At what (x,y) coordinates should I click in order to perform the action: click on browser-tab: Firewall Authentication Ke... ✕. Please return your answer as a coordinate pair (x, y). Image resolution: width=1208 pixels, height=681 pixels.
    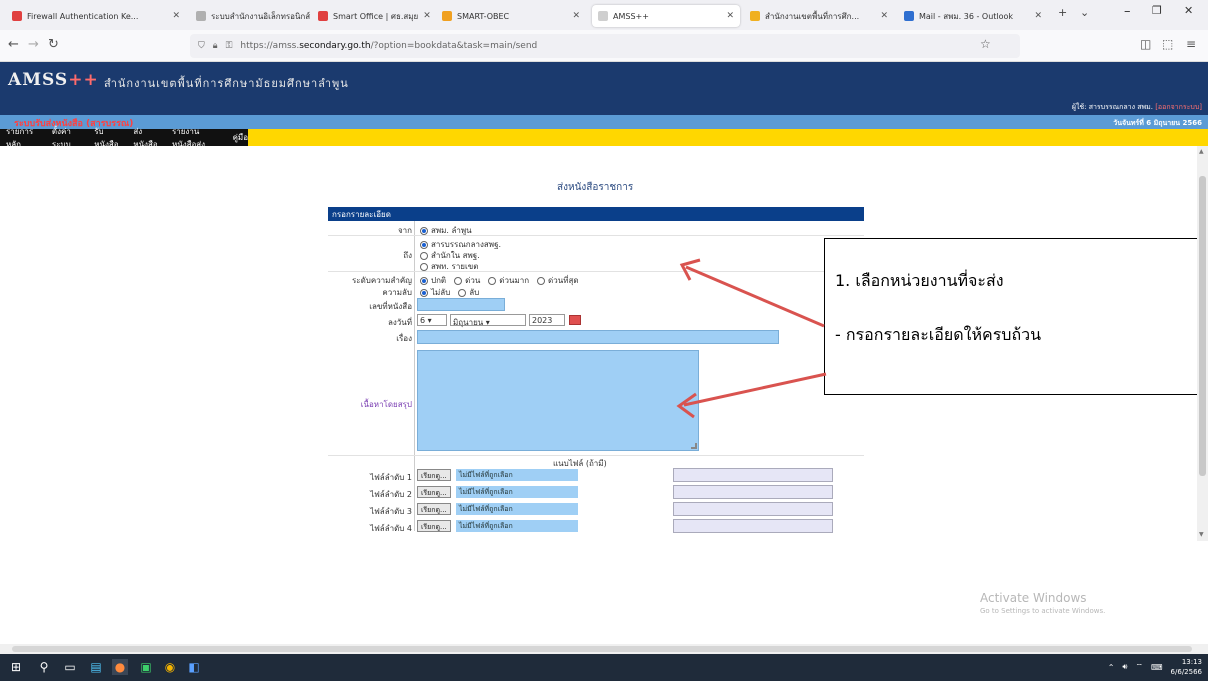
    Looking at the image, I should click on (96, 16).